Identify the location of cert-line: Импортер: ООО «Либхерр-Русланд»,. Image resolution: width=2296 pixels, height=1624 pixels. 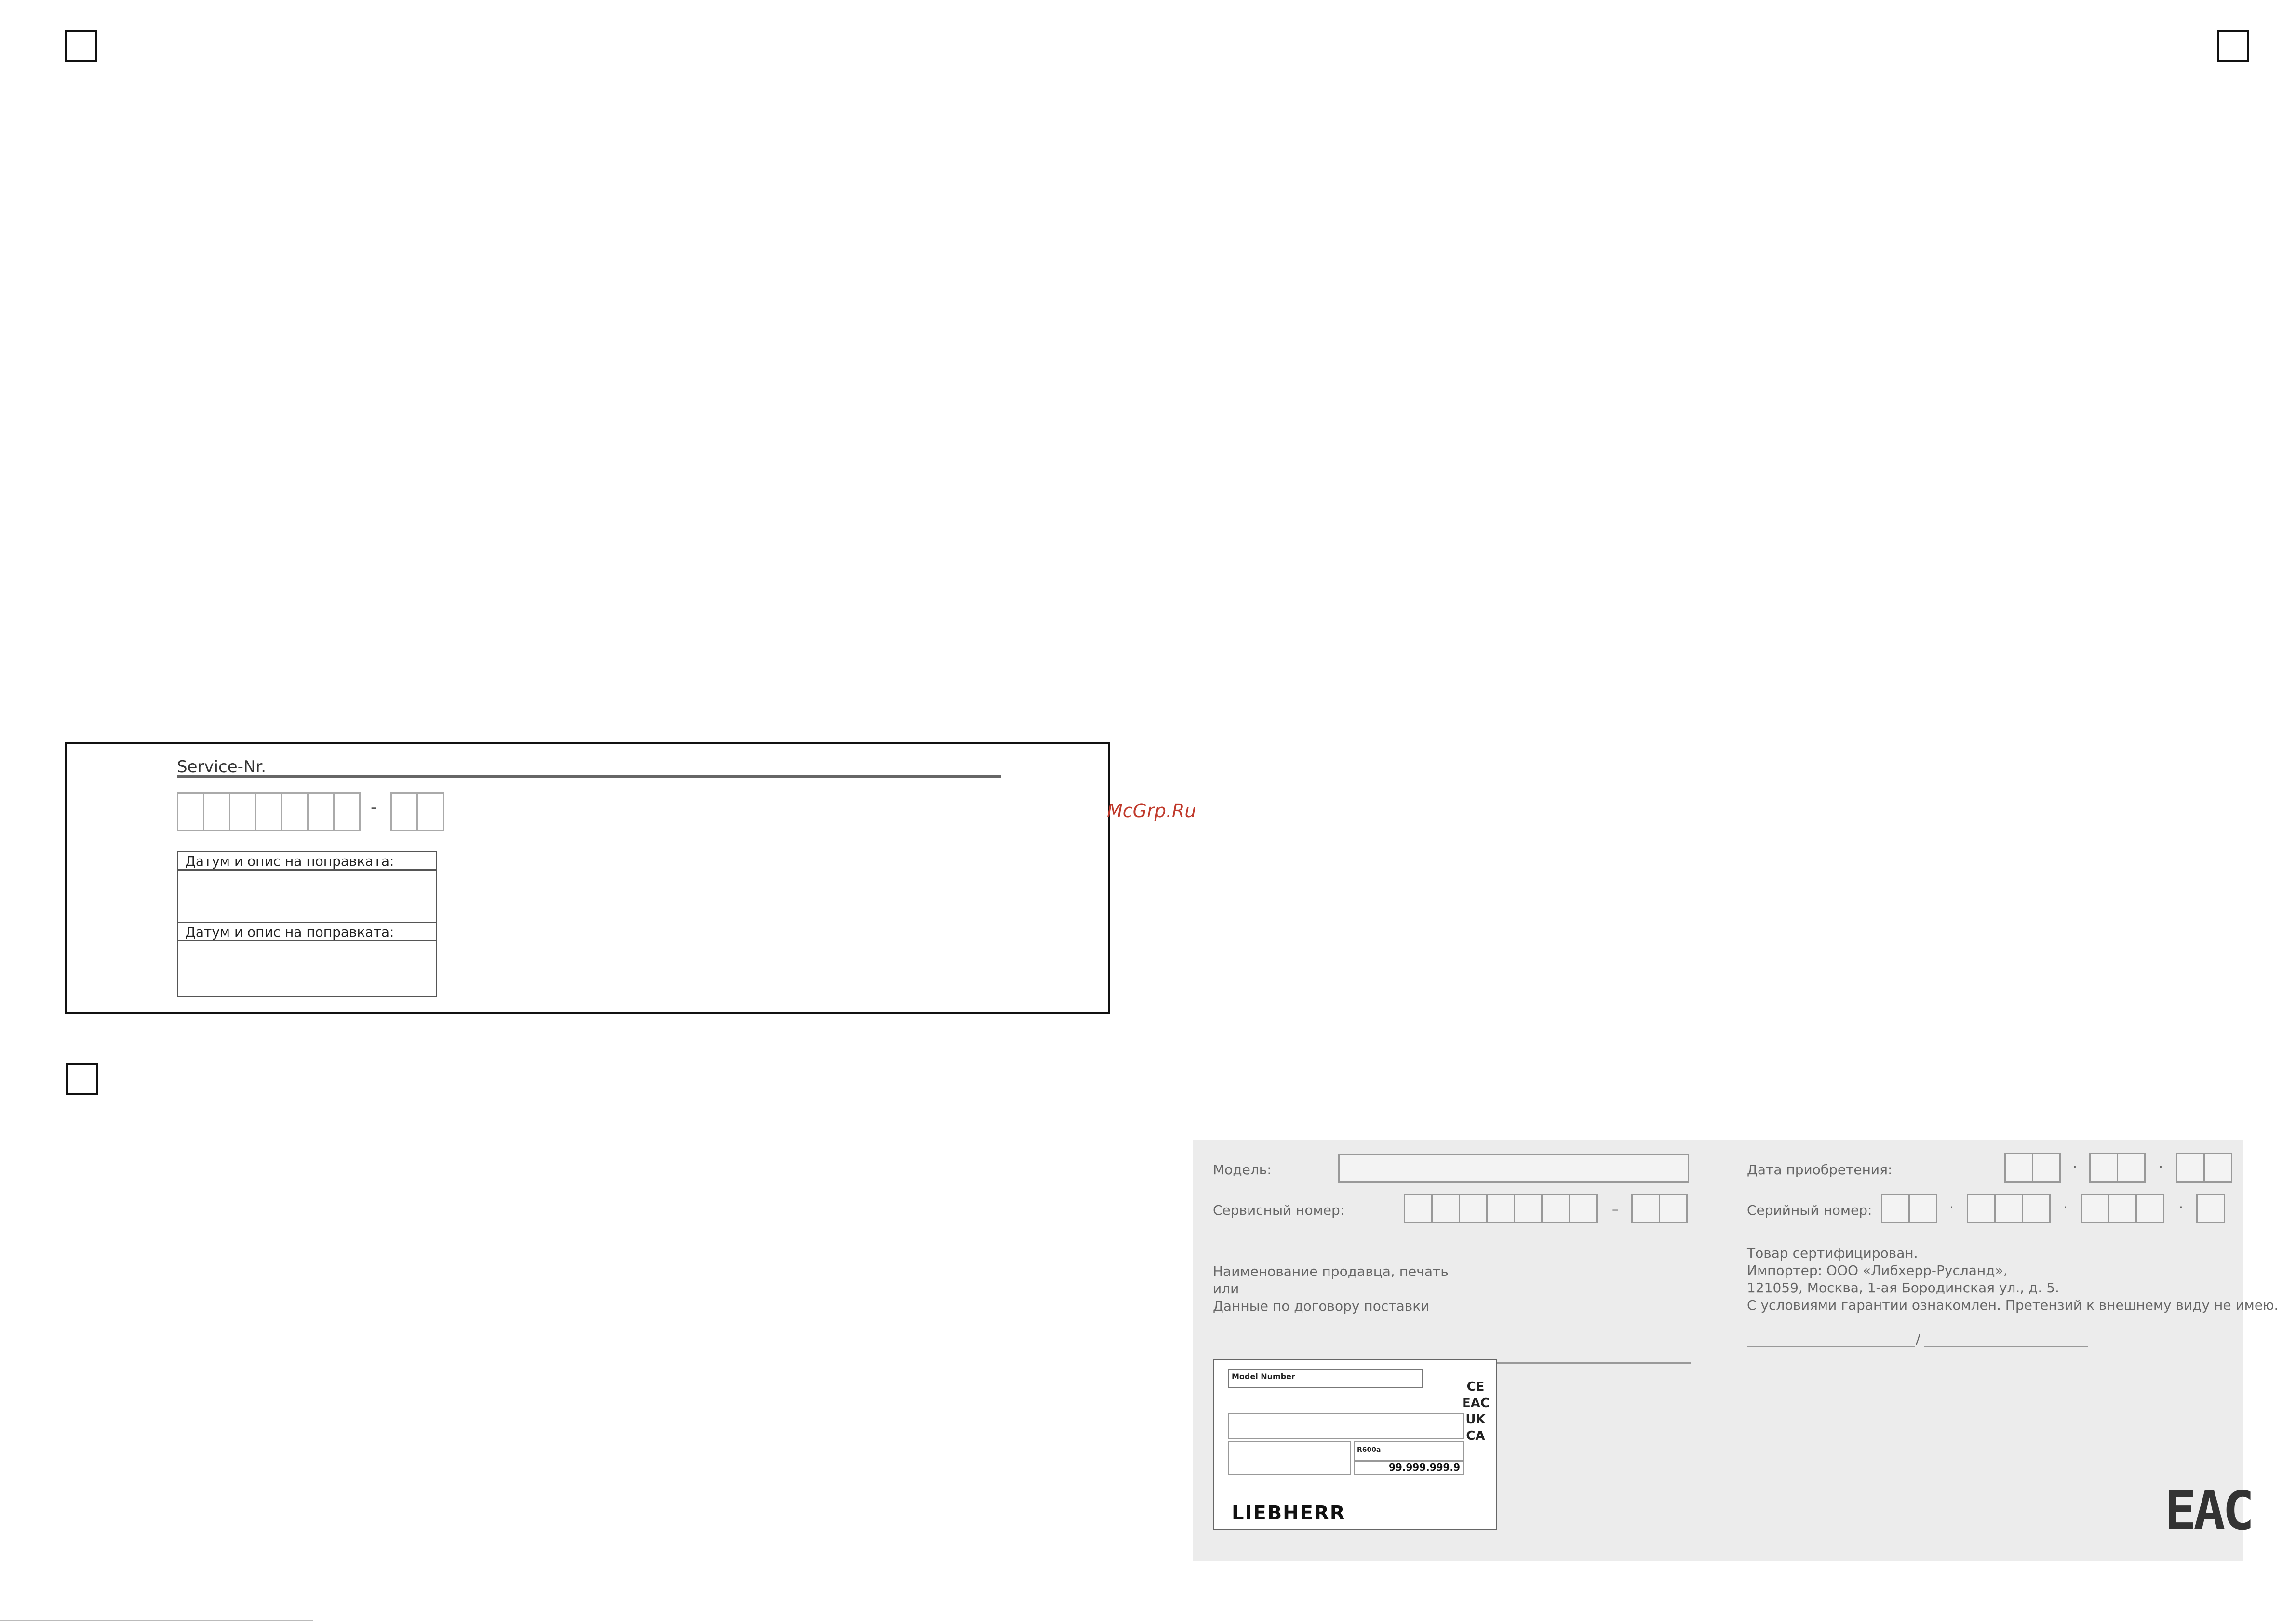
(1877, 1270).